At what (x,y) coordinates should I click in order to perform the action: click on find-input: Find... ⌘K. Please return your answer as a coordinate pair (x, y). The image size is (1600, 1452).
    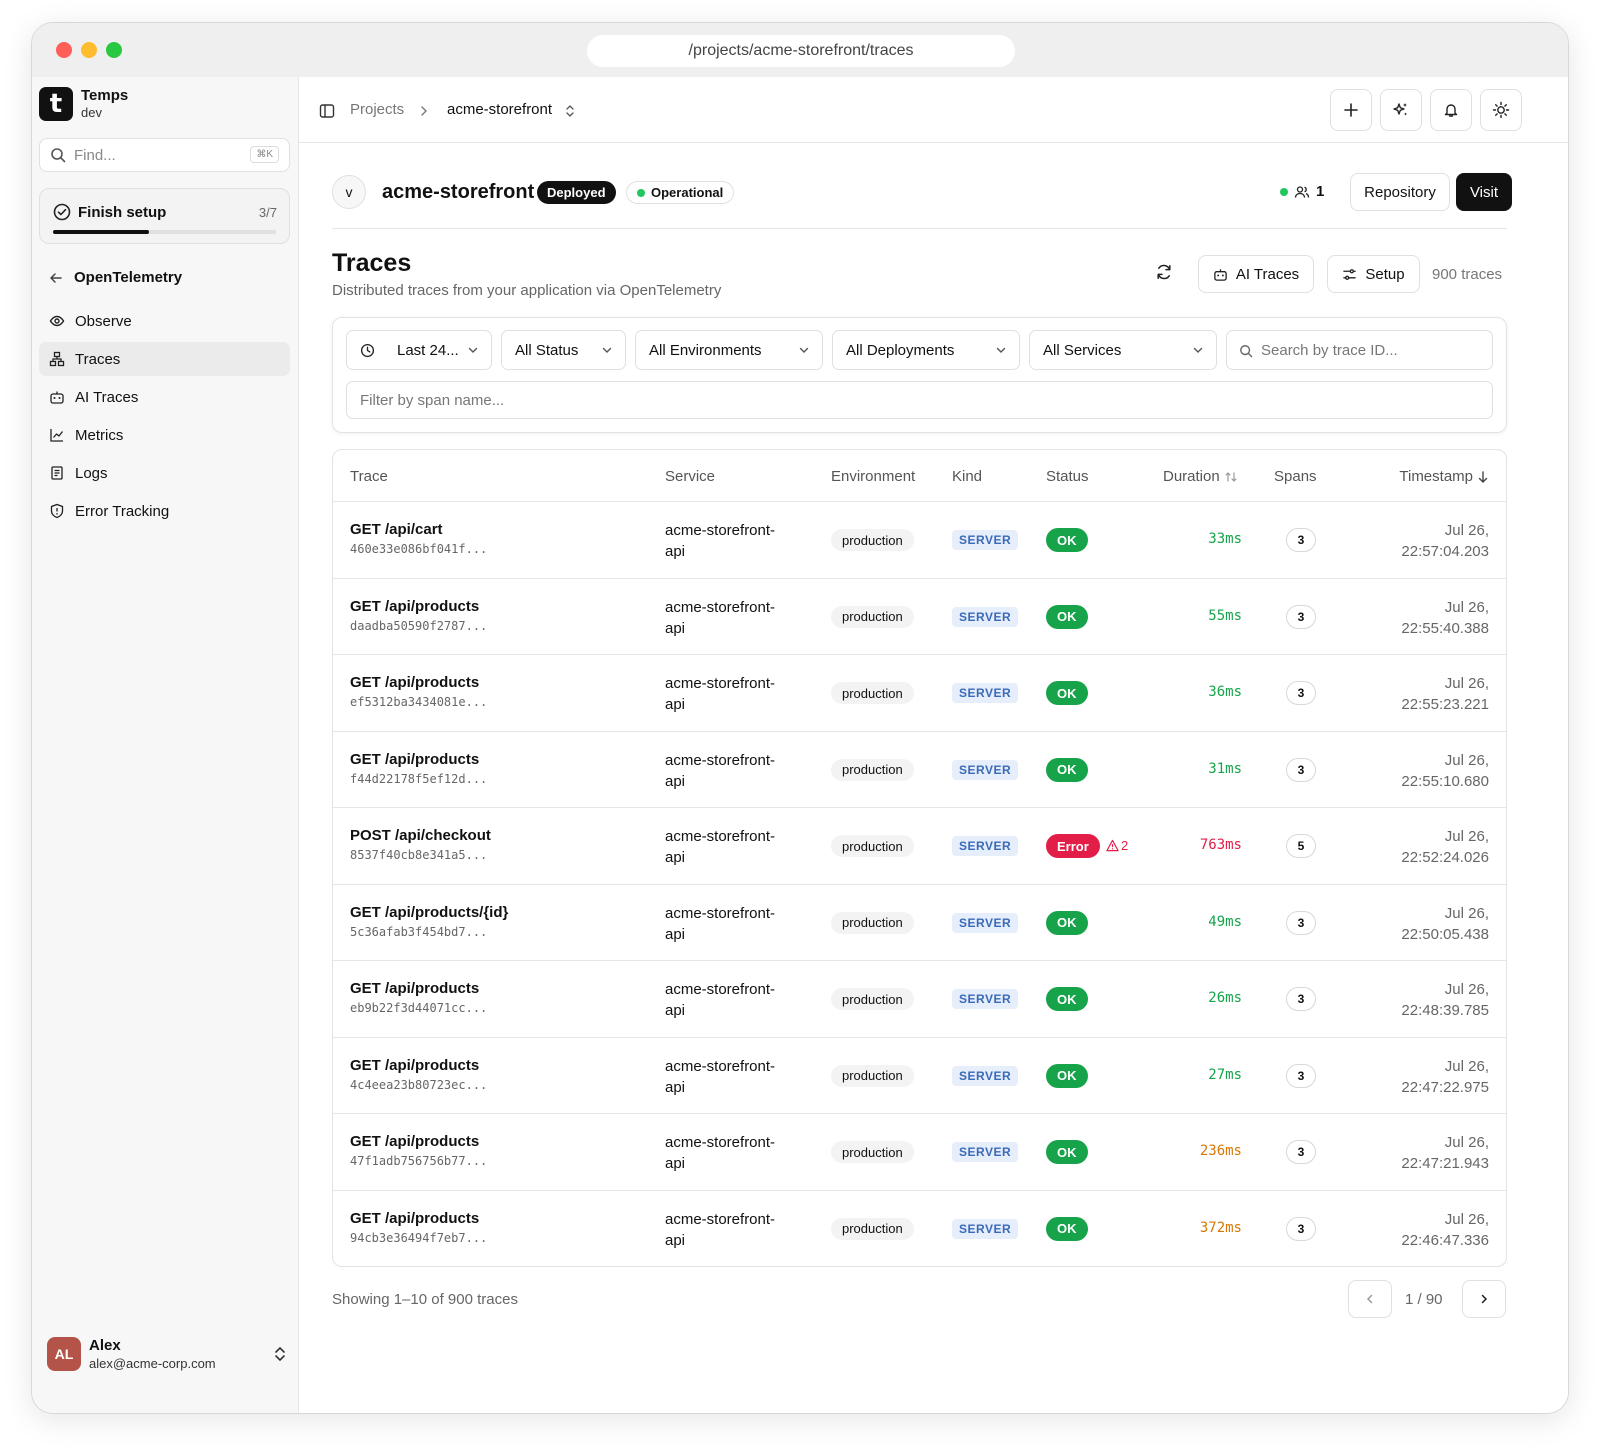
    Looking at the image, I should click on (164, 155).